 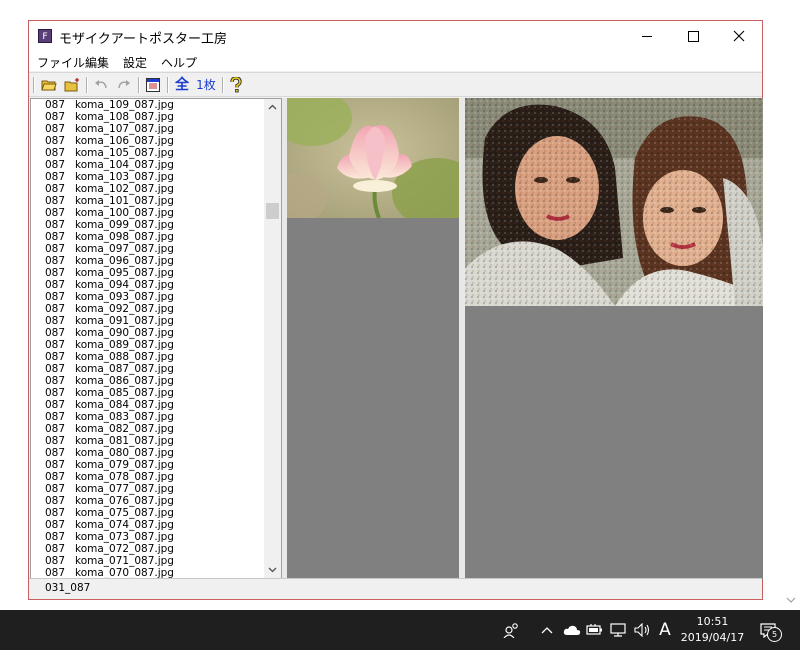 I want to click on chevron-up-icon, so click(x=547, y=630).